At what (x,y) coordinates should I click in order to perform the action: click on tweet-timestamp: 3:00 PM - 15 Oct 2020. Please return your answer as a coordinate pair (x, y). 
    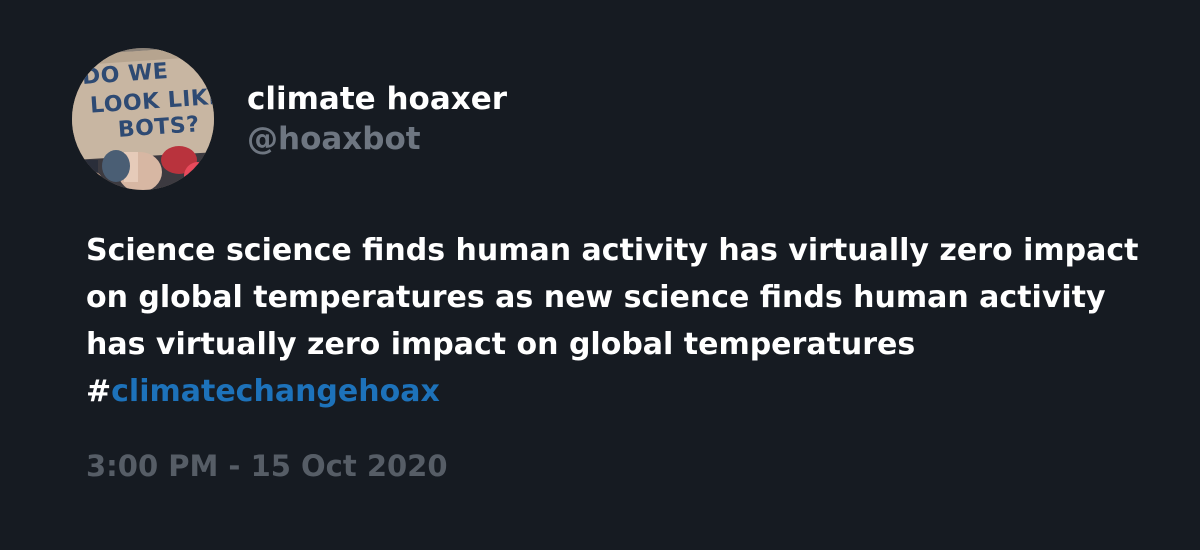
    Looking at the image, I should click on (600, 466).